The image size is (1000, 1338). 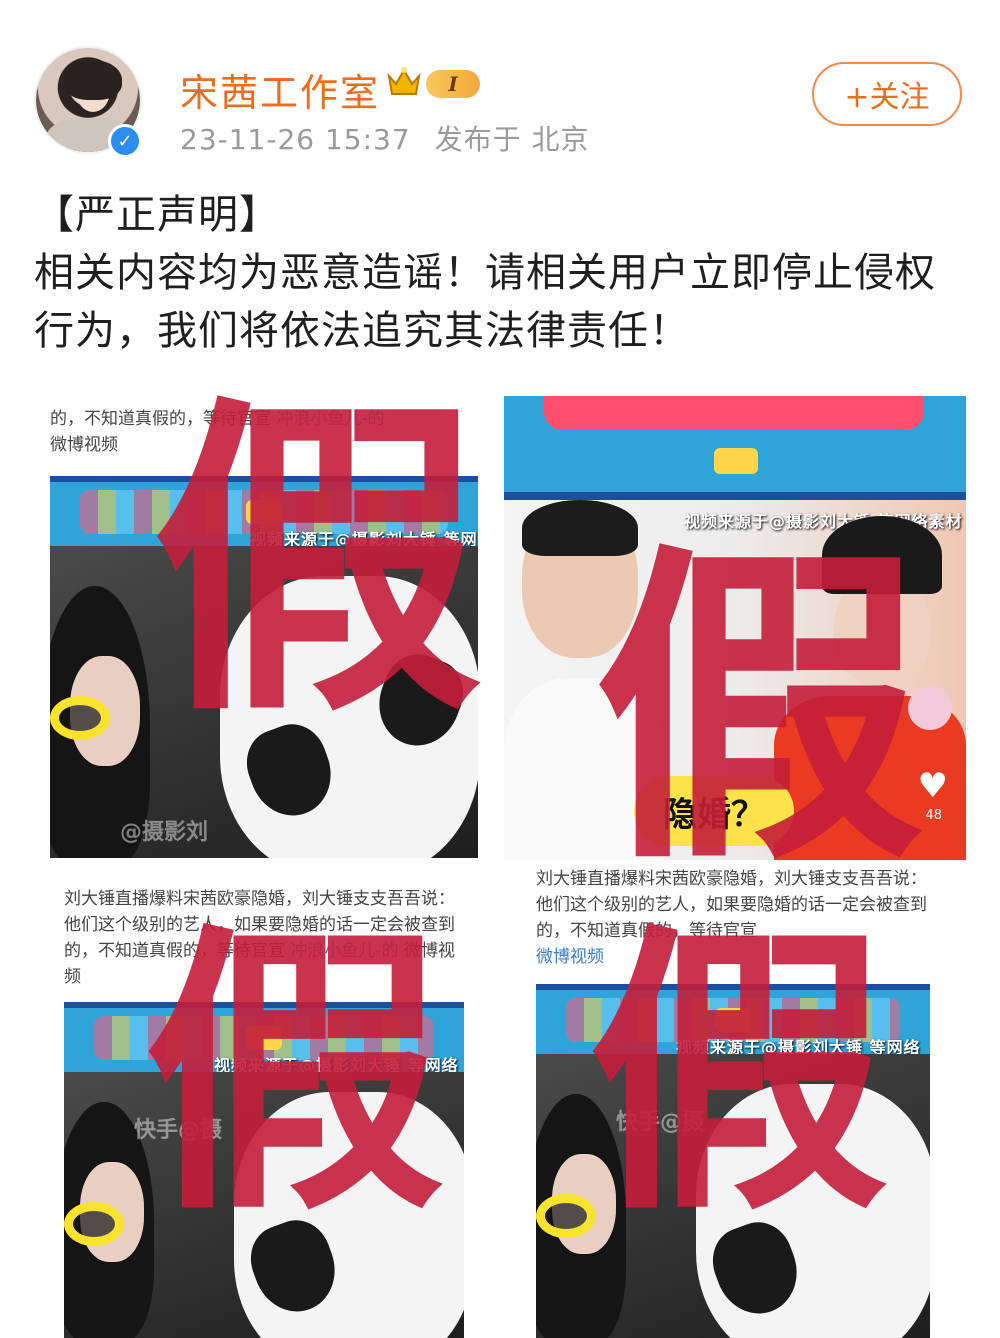 I want to click on tile3-banner: 视频来源于@摄影刘大锤 等网络素材, so click(x=264, y=1037).